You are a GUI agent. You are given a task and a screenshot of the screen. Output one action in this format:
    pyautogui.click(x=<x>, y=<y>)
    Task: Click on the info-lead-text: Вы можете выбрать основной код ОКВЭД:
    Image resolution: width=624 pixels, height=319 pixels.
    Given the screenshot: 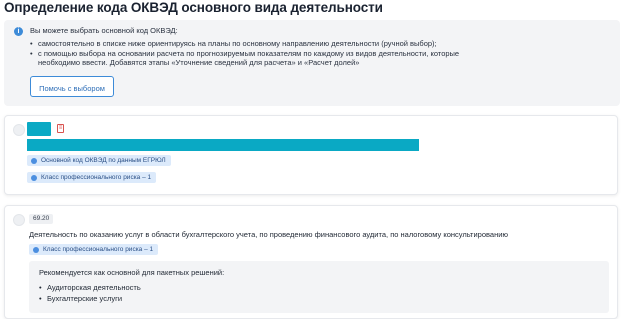 What is the action you would take?
    pyautogui.click(x=104, y=30)
    